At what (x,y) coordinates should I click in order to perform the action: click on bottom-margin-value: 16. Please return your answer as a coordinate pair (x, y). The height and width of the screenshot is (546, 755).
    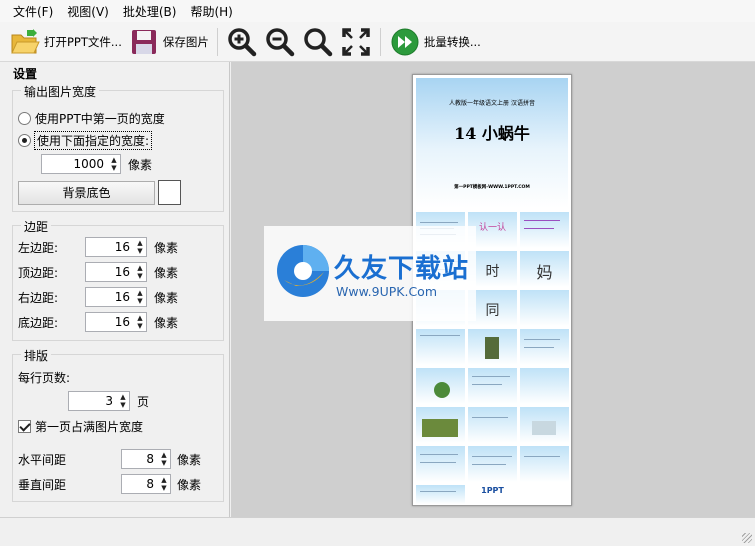
    Looking at the image, I should click on (122, 322).